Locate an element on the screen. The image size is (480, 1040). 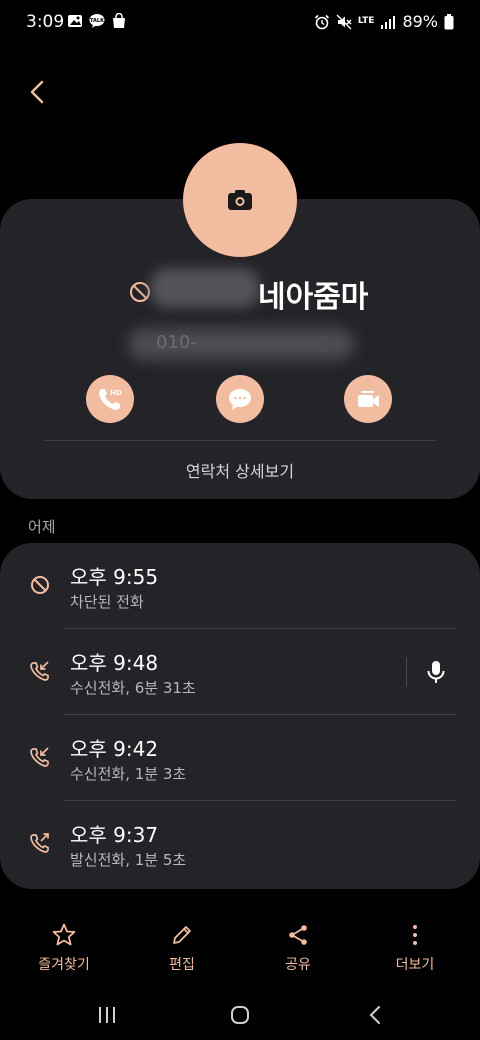
more-label: 더보기 is located at coordinates (415, 965).